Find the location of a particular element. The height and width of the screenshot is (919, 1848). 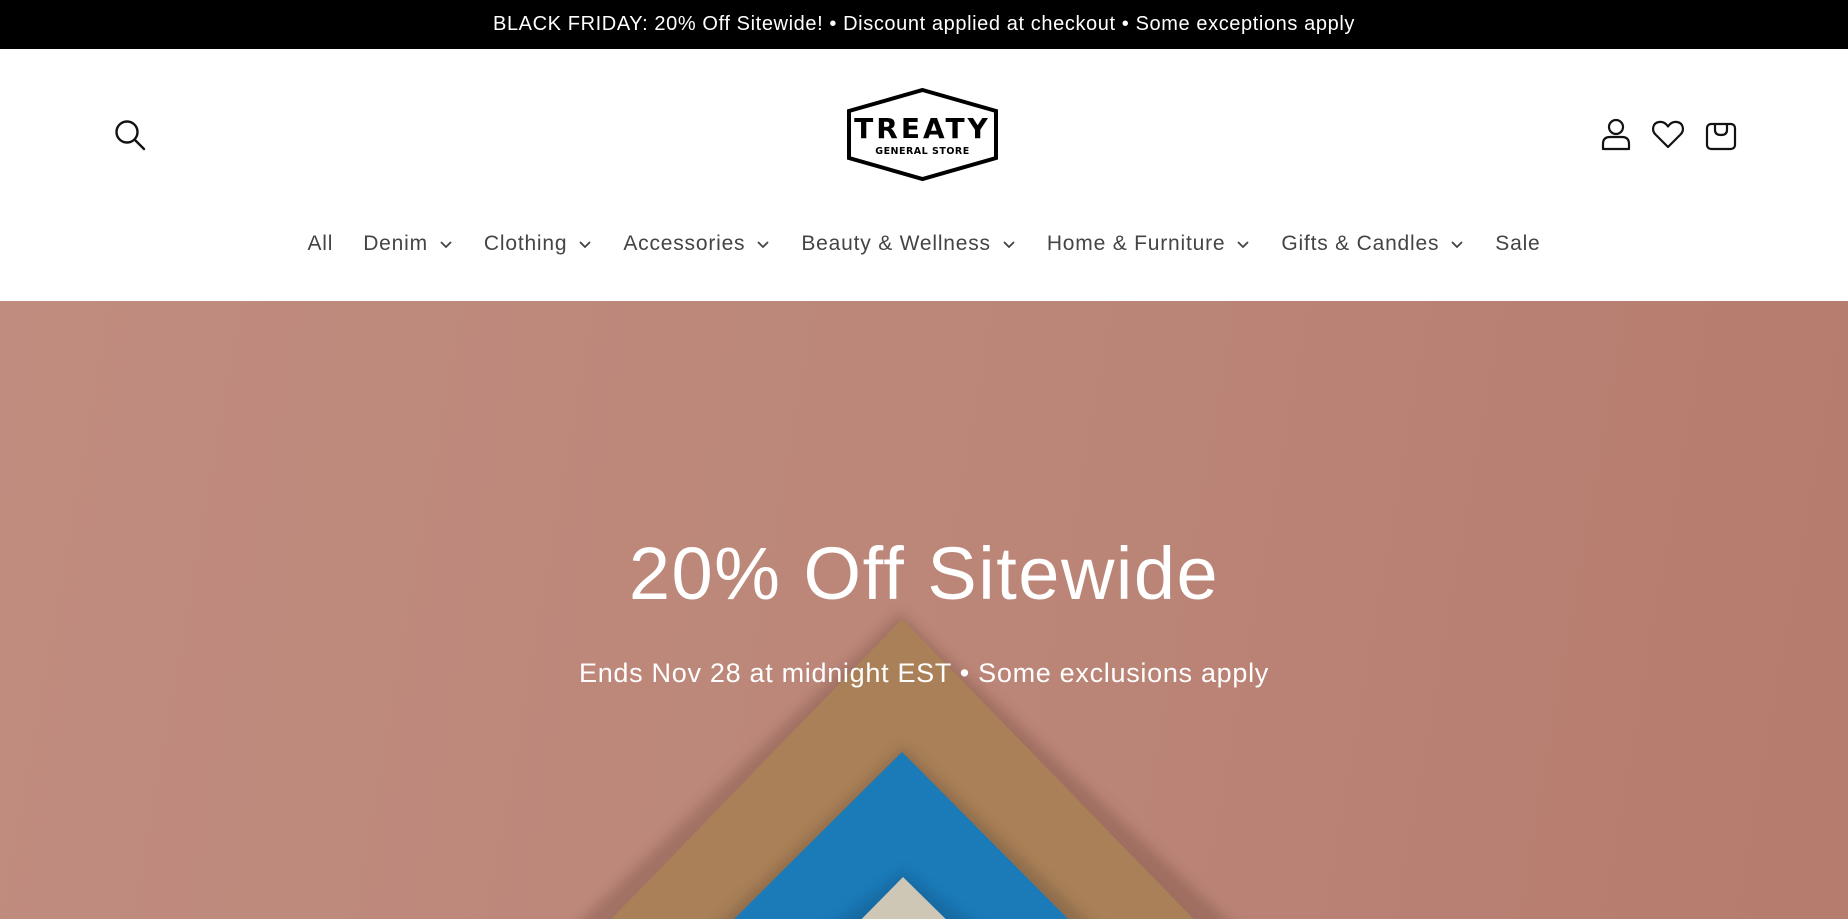

wishlist-button is located at coordinates (1668, 134).